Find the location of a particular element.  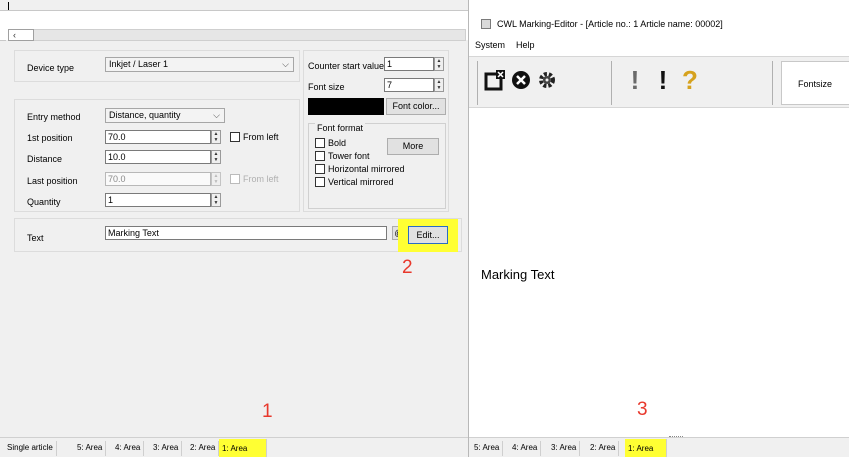

vertical-mirrored-checkbox is located at coordinates (320, 182).